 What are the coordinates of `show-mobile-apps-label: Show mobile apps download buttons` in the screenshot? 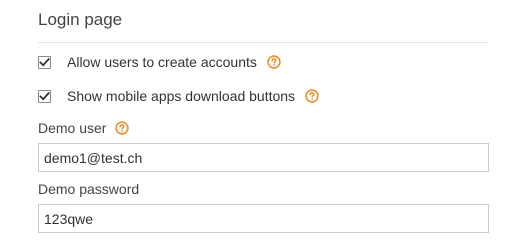 It's located at (181, 96).